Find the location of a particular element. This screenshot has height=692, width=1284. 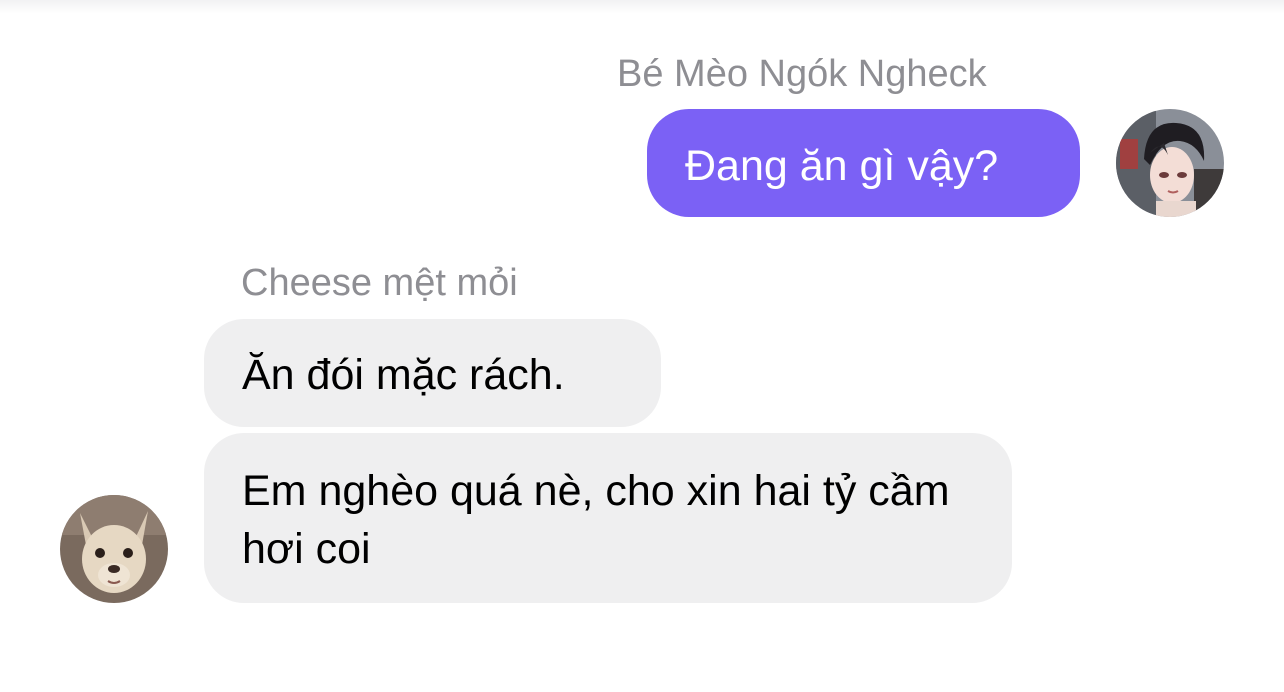

incoming-avatar is located at coordinates (114, 549).